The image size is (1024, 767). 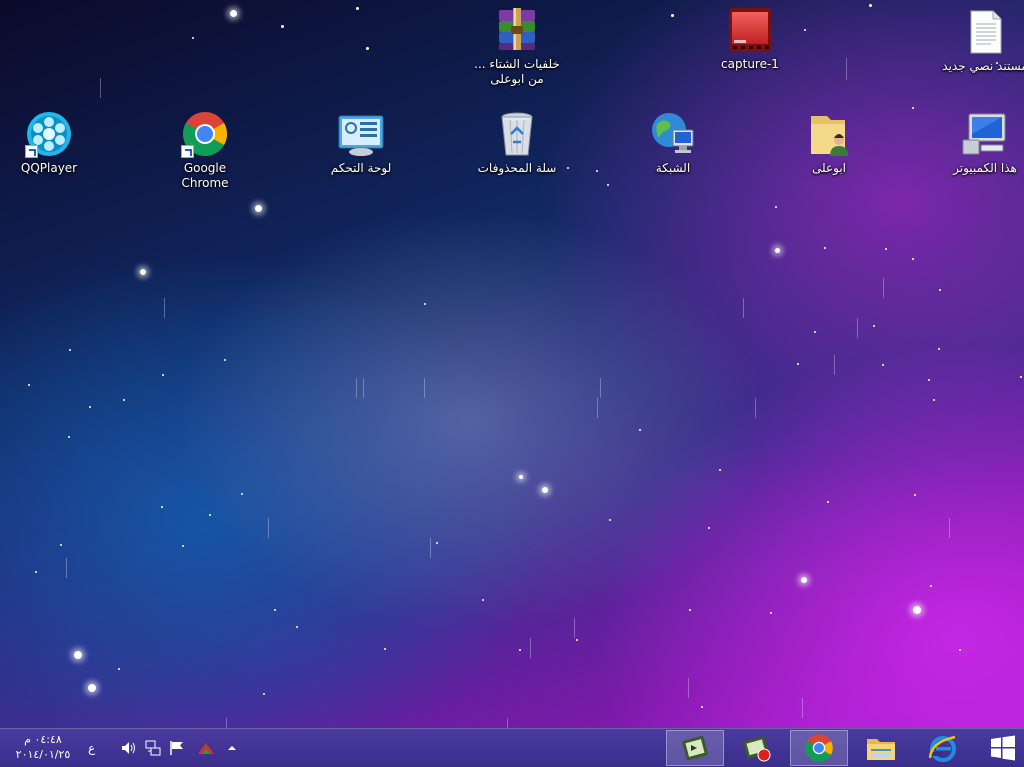 I want to click on file-explorer-icon, so click(x=881, y=749).